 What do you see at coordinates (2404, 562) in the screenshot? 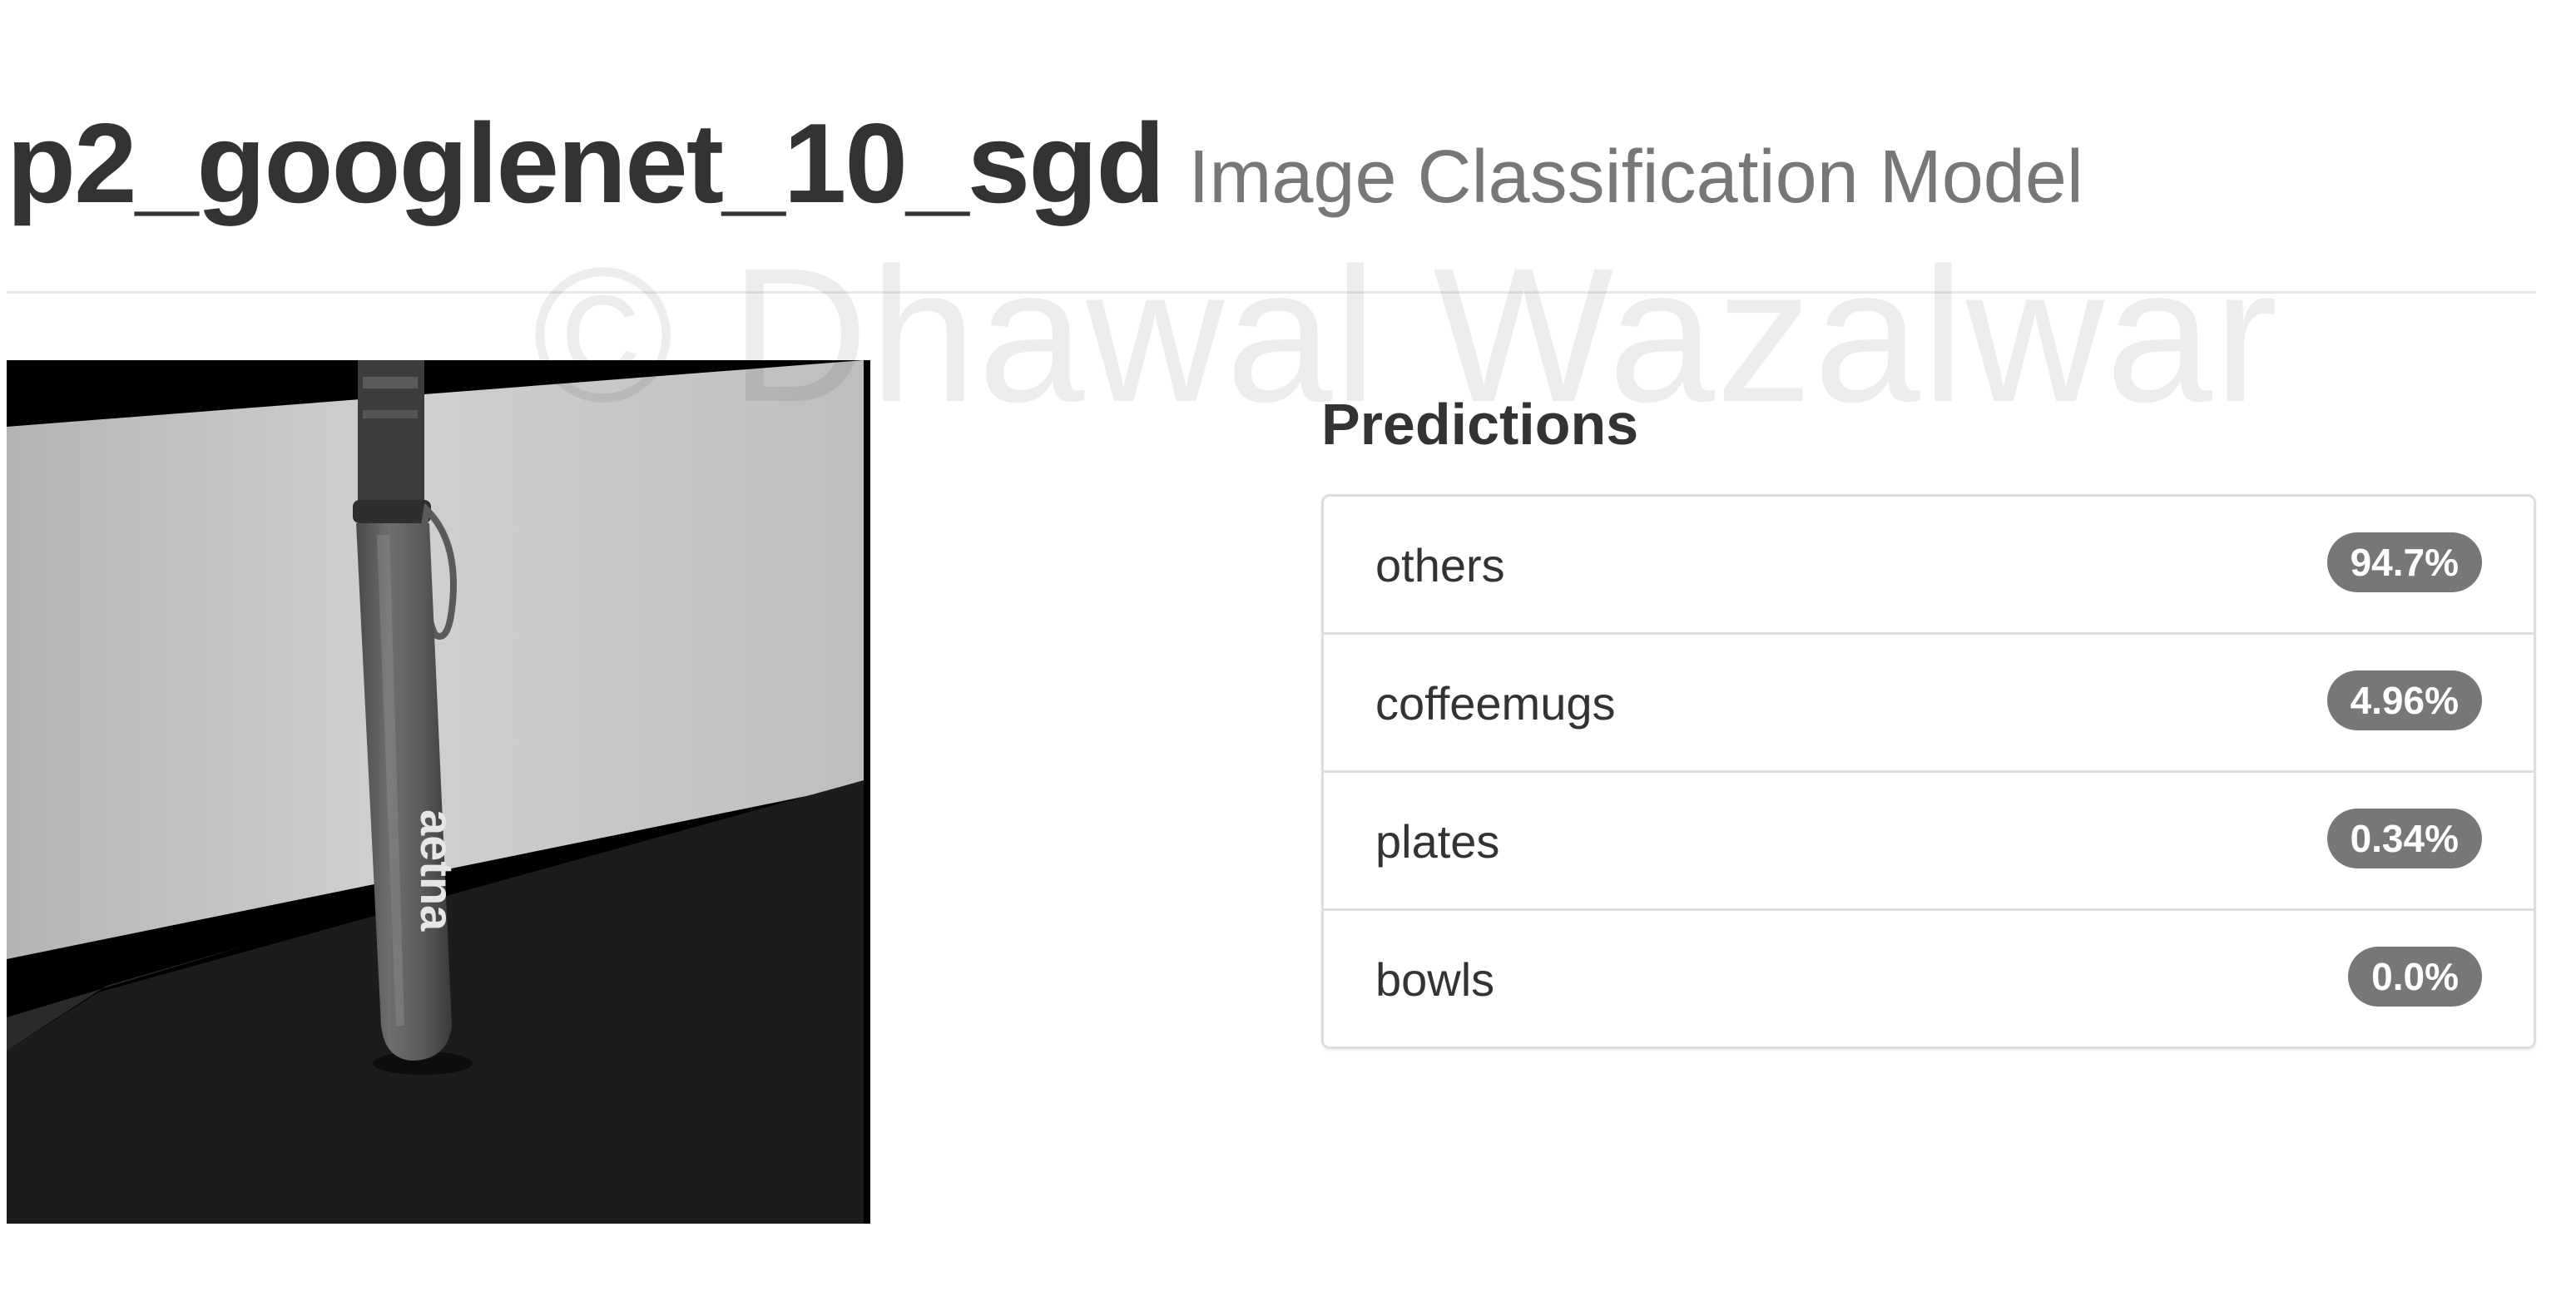
I see `prediction-percent-badge: 94.7%` at bounding box center [2404, 562].